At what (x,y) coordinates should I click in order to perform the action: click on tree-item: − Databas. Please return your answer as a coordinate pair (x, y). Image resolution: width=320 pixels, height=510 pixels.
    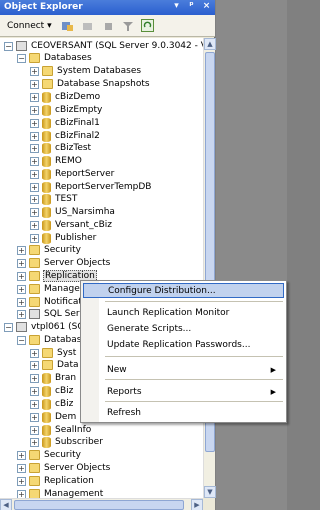
    Looking at the image, I should click on (49, 340).